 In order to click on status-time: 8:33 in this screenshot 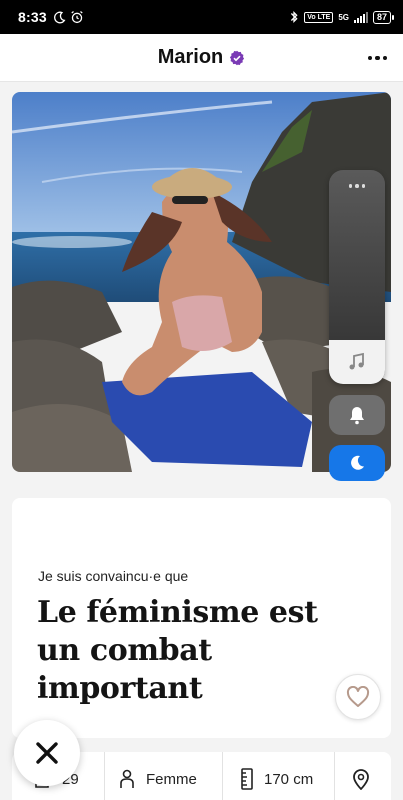, I will do `click(32, 17)`.